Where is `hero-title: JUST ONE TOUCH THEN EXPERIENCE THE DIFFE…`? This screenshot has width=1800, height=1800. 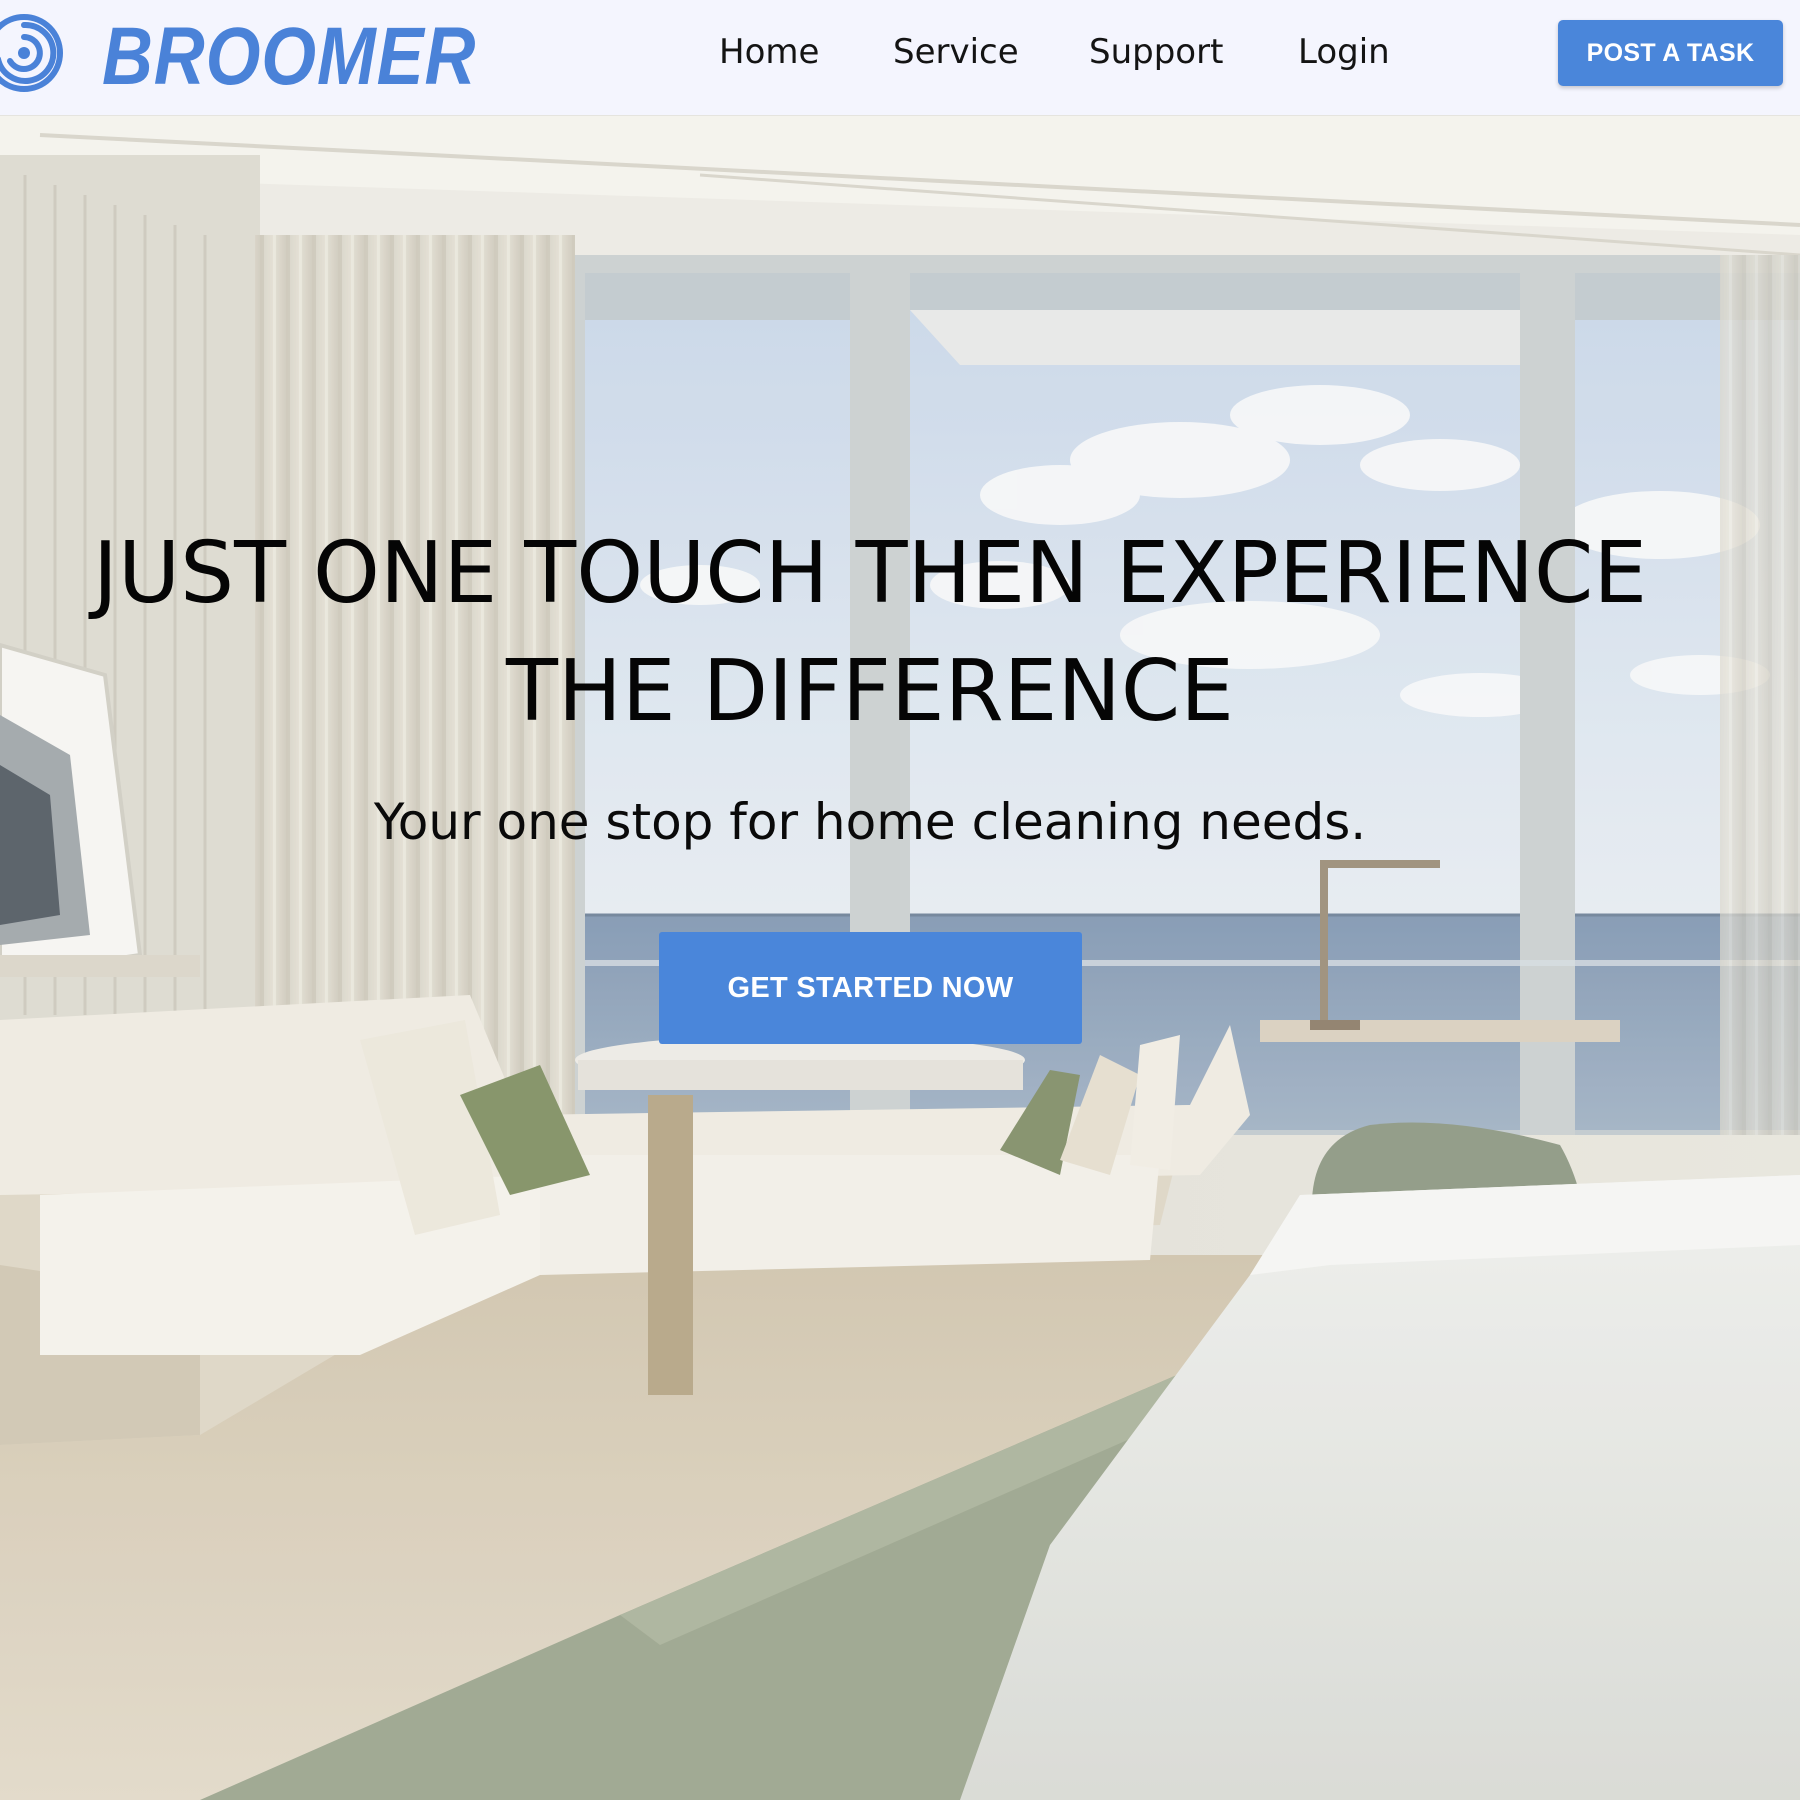
hero-title: JUST ONE TOUCH THEN EXPERIENCE THE DIFFE… is located at coordinates (870, 633).